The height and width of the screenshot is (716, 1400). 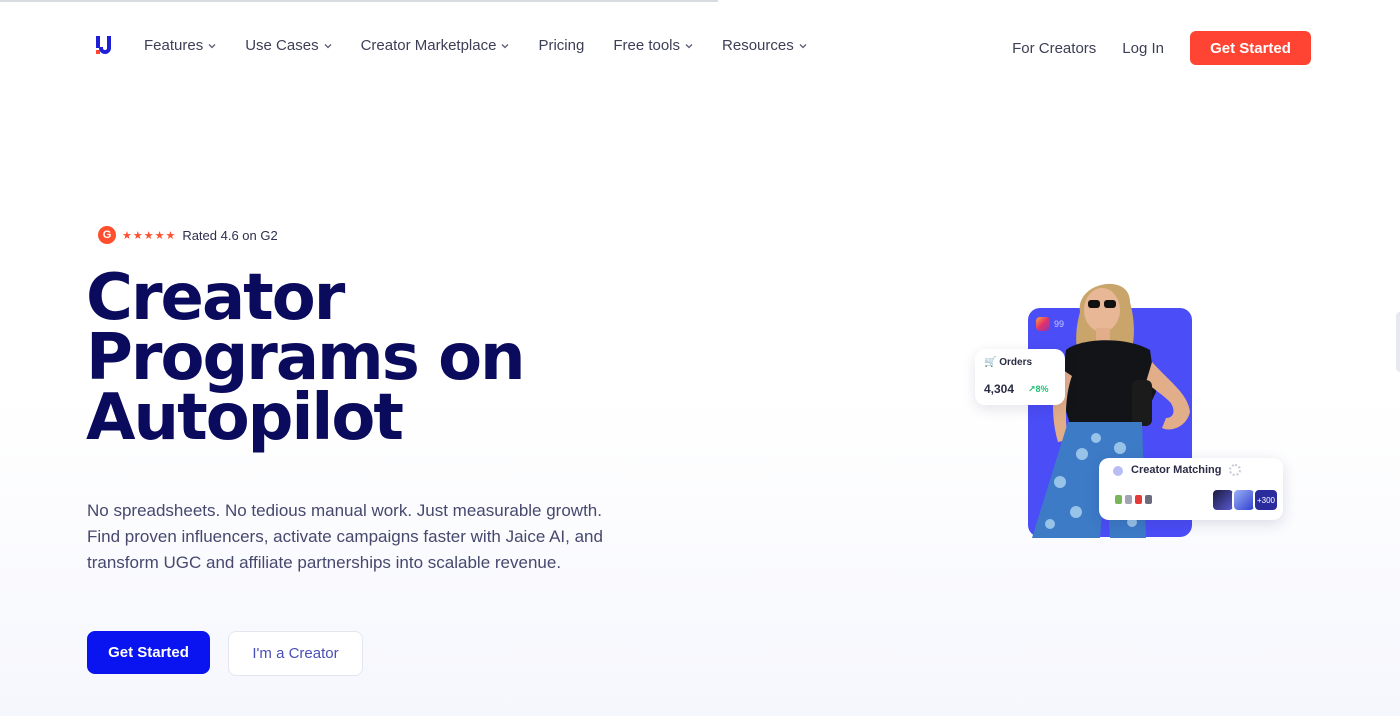 What do you see at coordinates (1143, 48) in the screenshot?
I see `login-link: Log In` at bounding box center [1143, 48].